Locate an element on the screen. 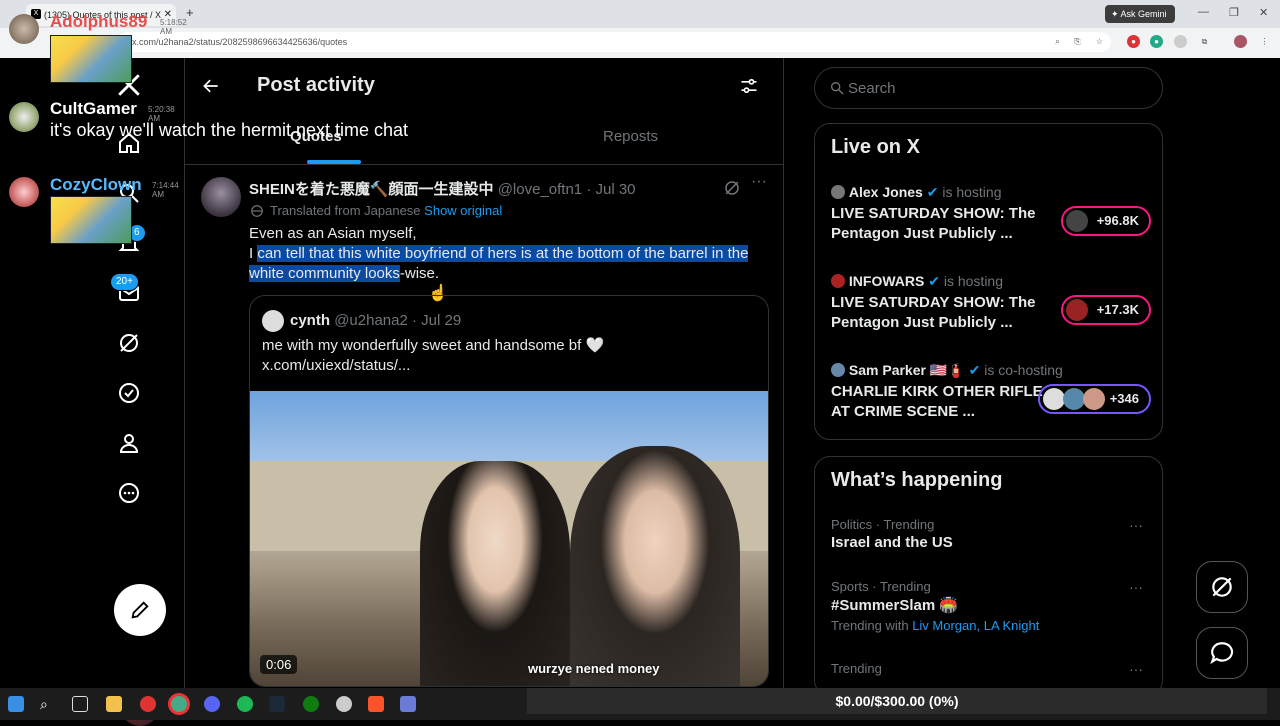 Image resolution: width=1280 pixels, height=726 pixels. profile-avatar-icon is located at coordinates (1240, 41).